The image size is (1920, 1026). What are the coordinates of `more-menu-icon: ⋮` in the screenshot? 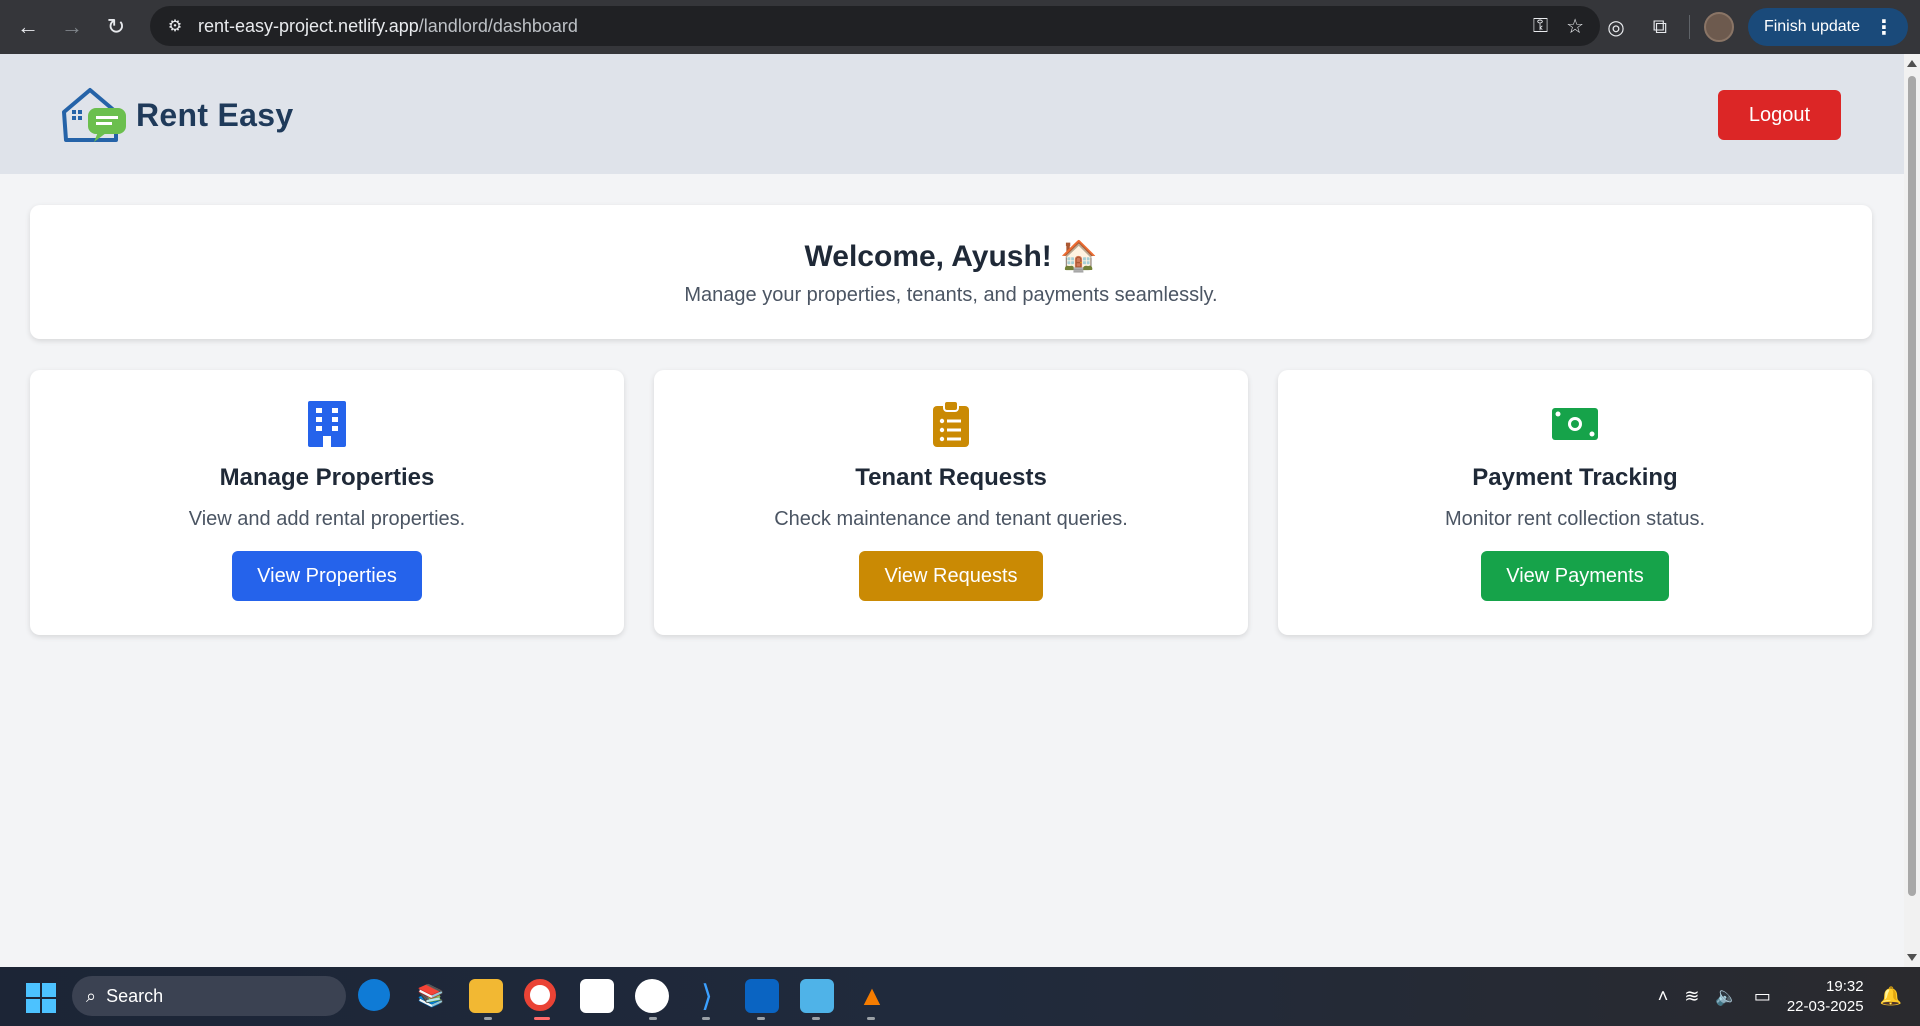 It's located at (1884, 27).